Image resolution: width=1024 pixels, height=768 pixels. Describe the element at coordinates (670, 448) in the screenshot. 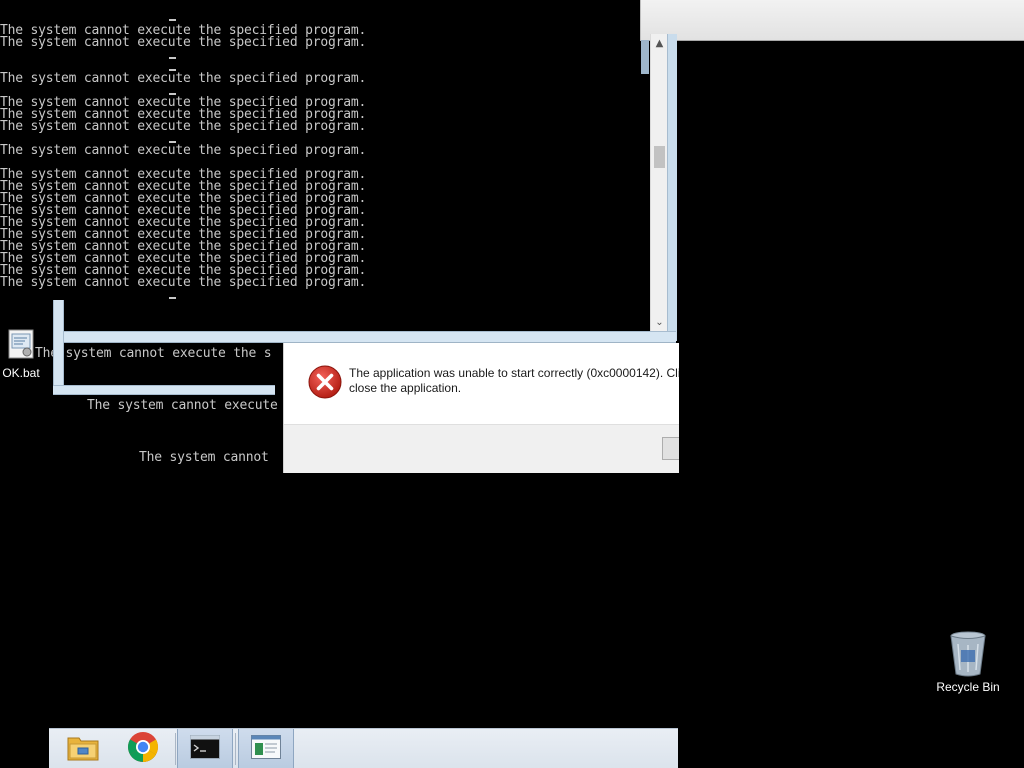

I see `ok-button: OK` at that location.